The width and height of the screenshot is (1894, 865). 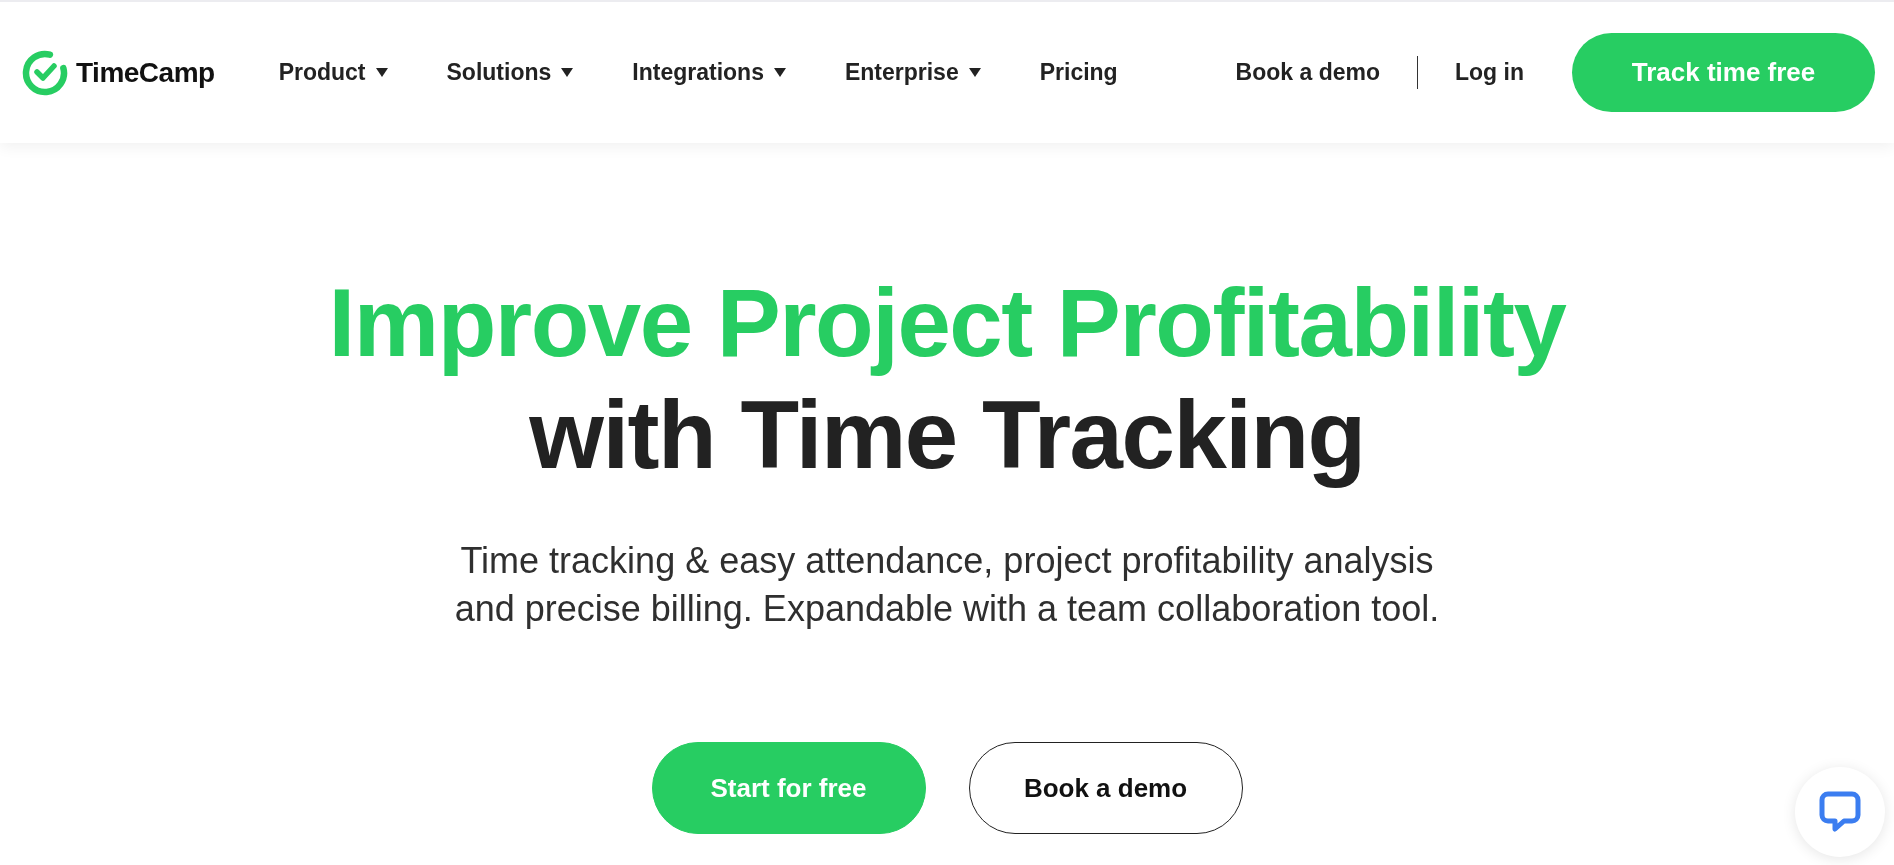 What do you see at coordinates (1307, 72) in the screenshot?
I see `header-link: Book a demo` at bounding box center [1307, 72].